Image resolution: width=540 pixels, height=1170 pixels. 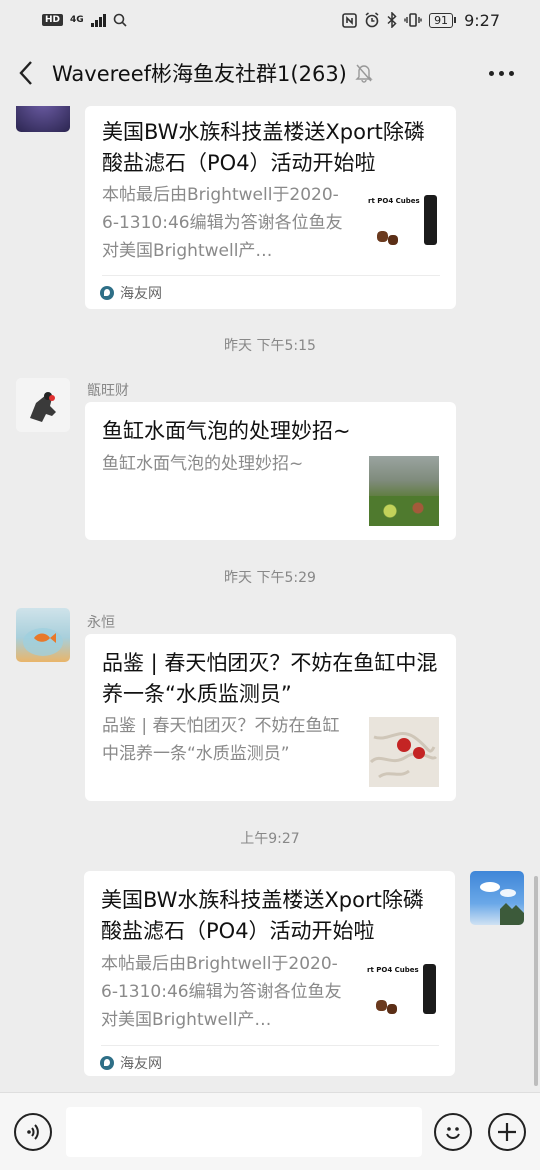 I want to click on status-bar: HD 4G 91 9:27, so click(x=270, y=20).